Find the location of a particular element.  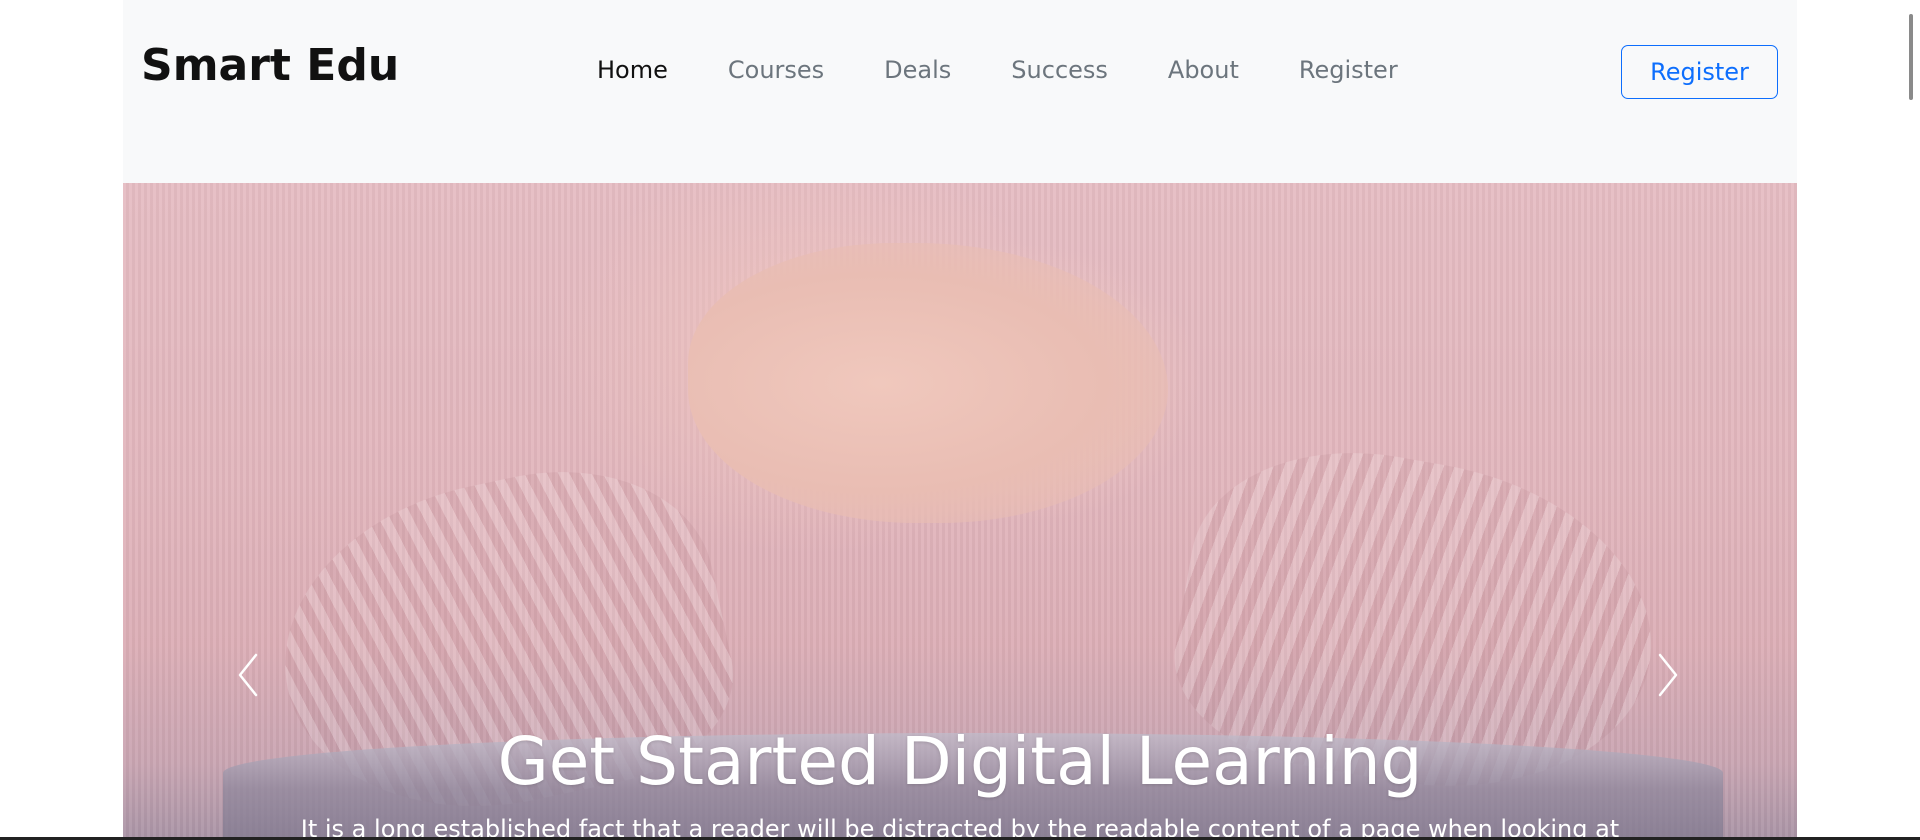

nav-link-about: About is located at coordinates (1203, 70).